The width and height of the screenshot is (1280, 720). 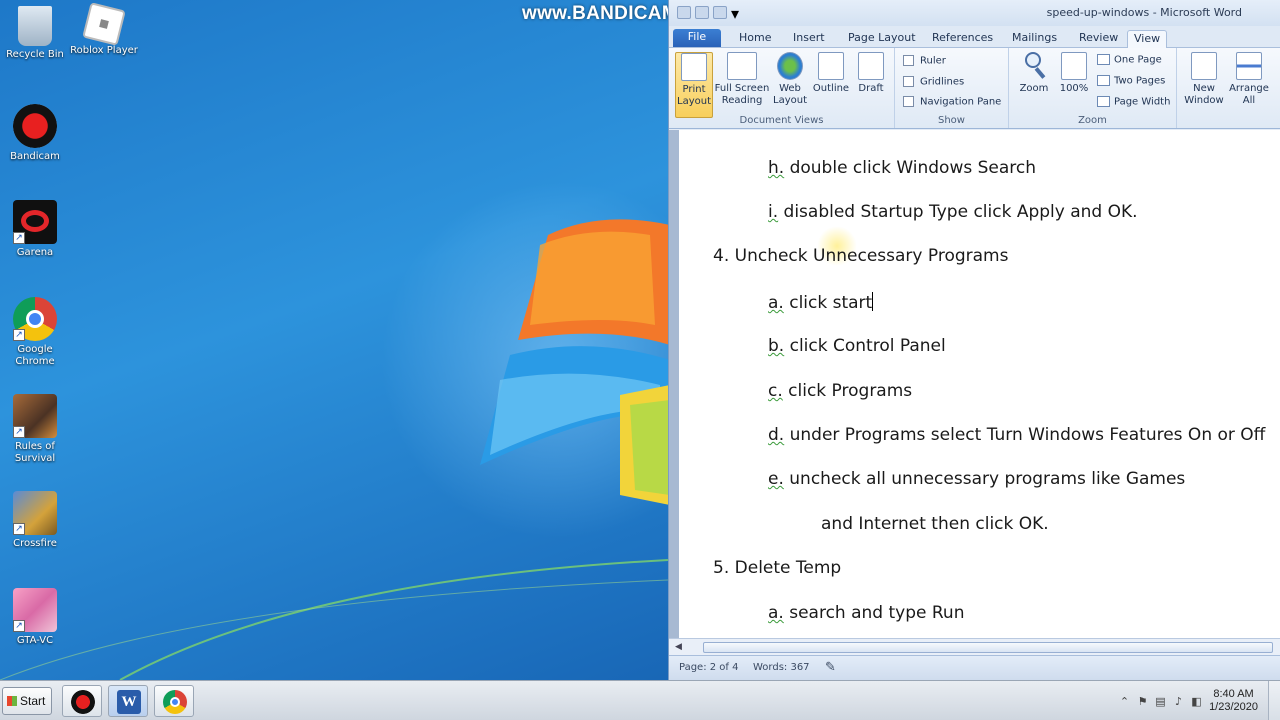 What do you see at coordinates (104, 24) in the screenshot?
I see `roblox-icon` at bounding box center [104, 24].